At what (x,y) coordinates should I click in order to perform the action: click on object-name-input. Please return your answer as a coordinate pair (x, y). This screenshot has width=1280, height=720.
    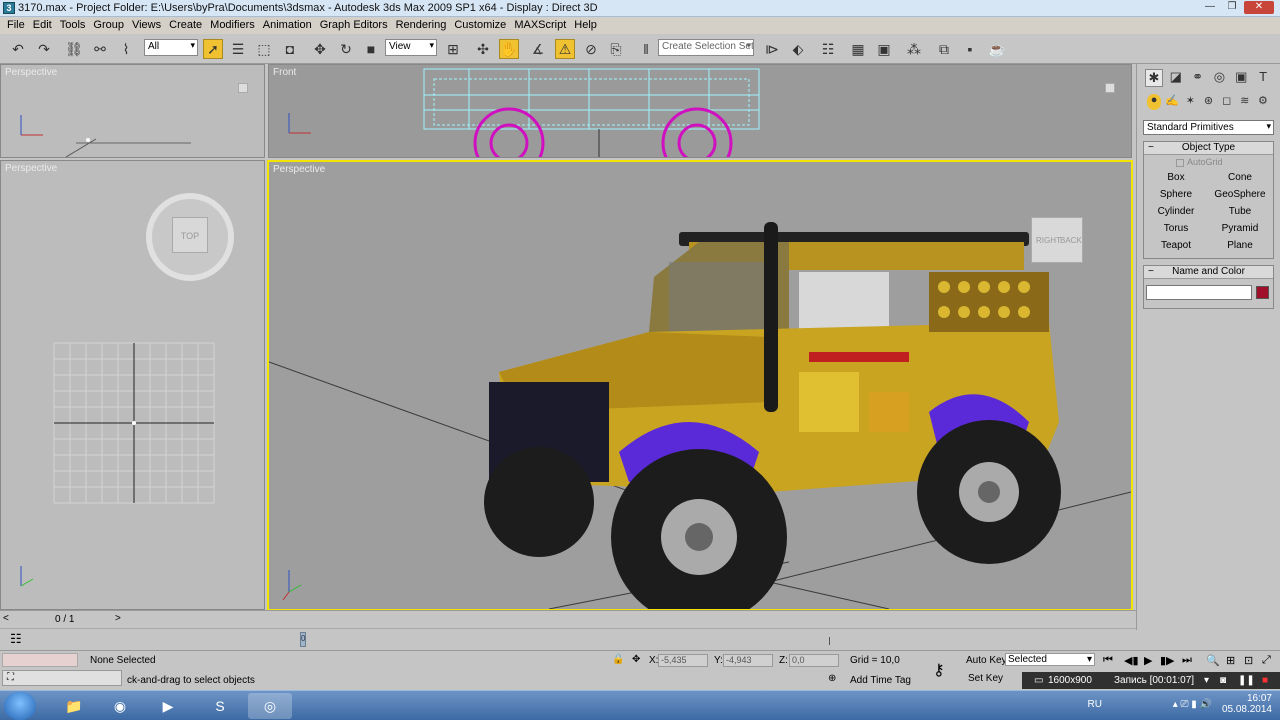
    Looking at the image, I should click on (1199, 292).